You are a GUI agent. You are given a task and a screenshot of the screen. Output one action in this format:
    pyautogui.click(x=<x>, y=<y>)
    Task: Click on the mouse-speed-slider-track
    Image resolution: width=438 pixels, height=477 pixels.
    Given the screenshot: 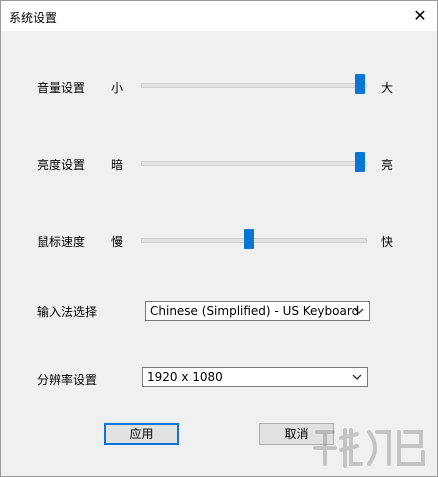 What is the action you would take?
    pyautogui.click(x=254, y=240)
    